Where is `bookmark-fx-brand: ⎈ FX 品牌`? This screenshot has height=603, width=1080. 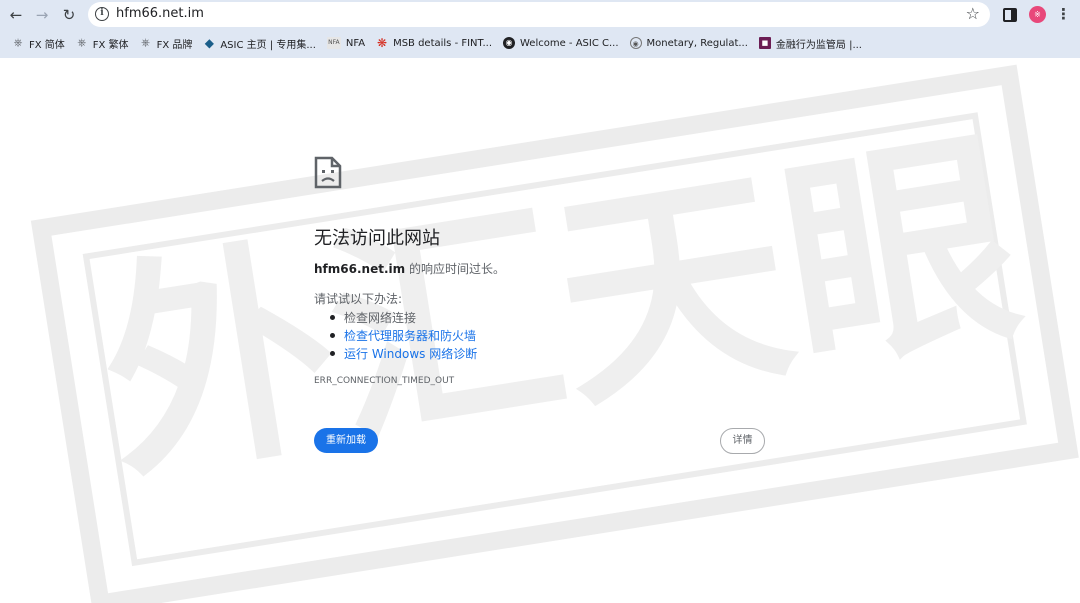 bookmark-fx-brand: ⎈ FX 品牌 is located at coordinates (166, 43).